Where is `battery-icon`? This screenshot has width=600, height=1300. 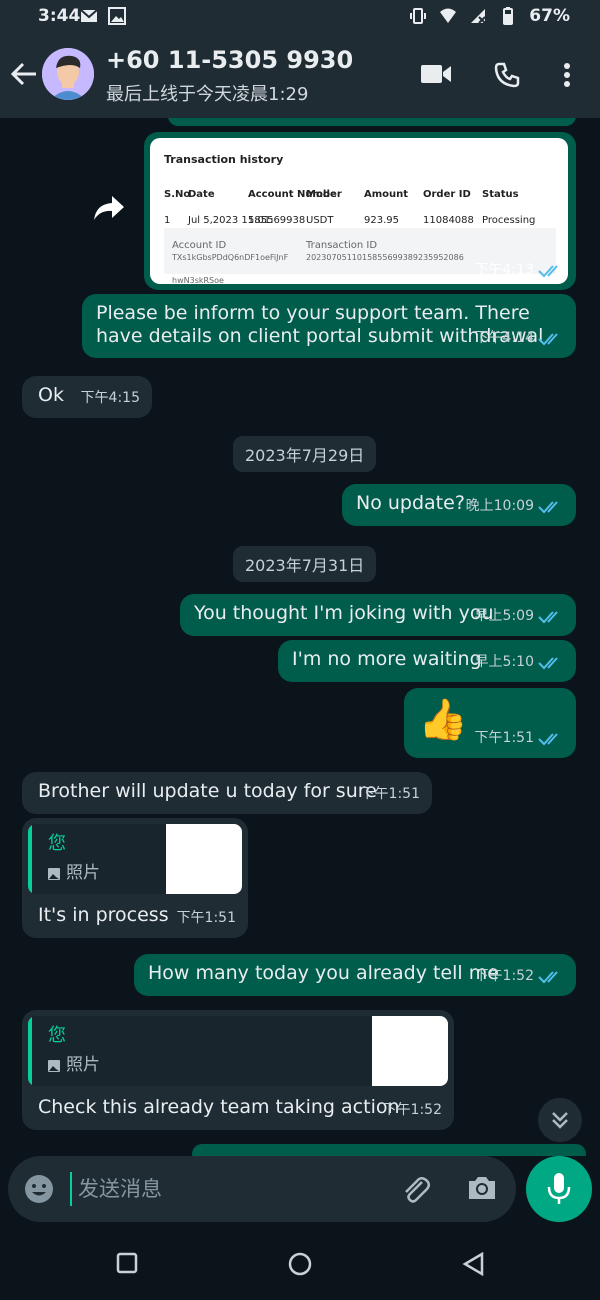
battery-icon is located at coordinates (508, 16).